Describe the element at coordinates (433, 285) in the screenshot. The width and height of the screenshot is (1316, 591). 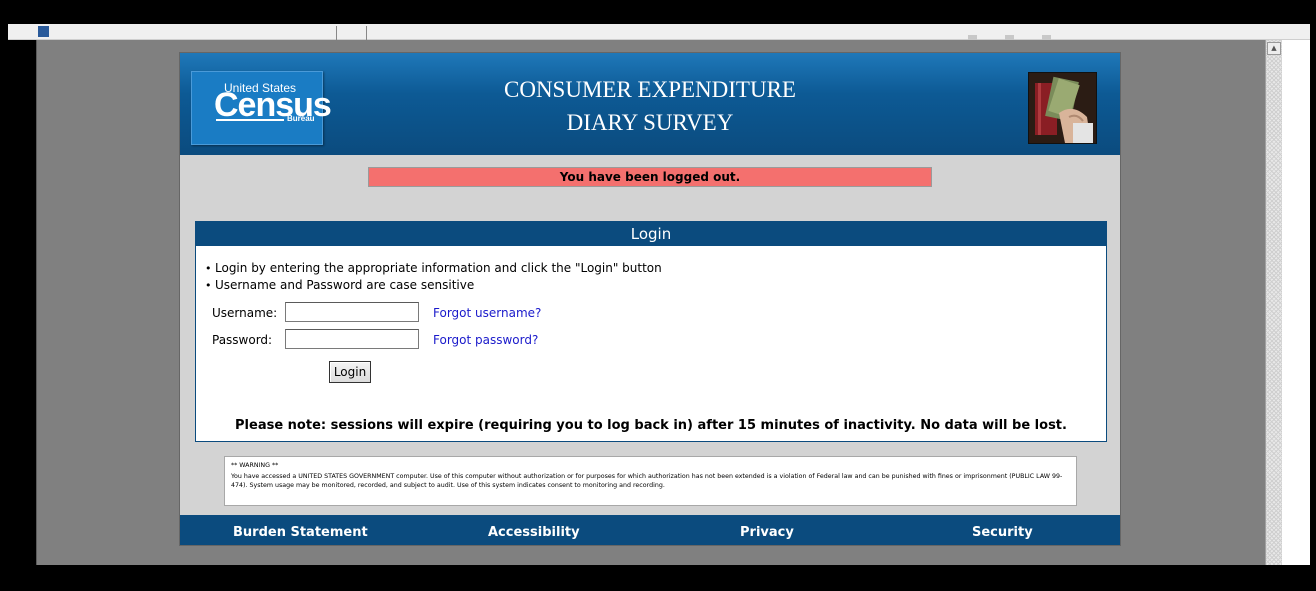
I see `instruction-item: Username and Password are case sensitive` at that location.